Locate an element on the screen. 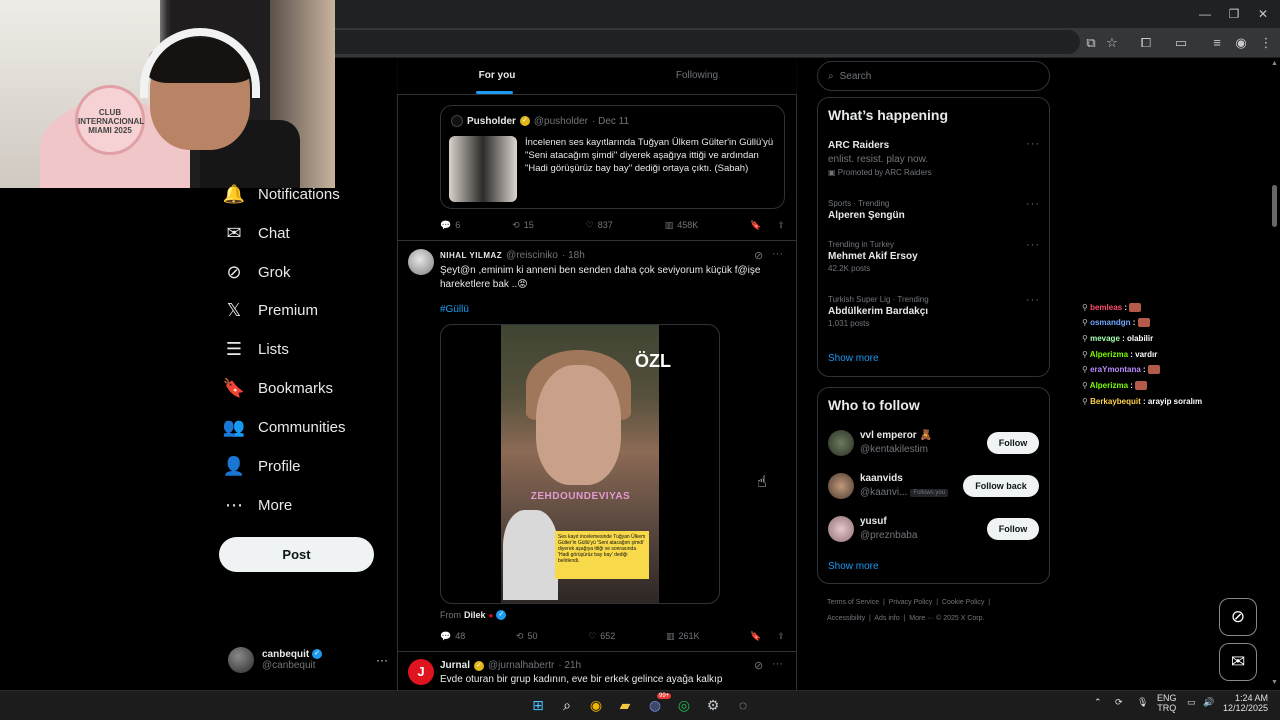  sidebar-item-grok: ⊘ Grok is located at coordinates (256, 272).